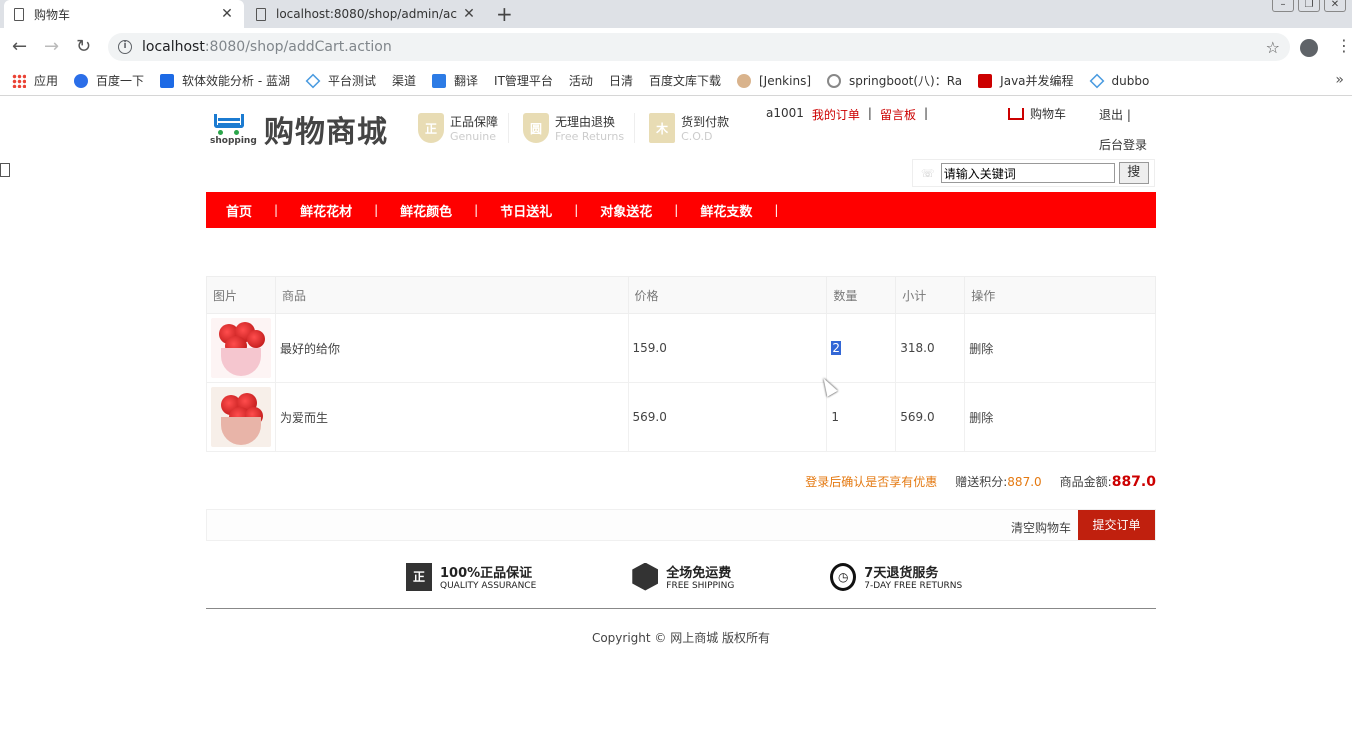 Image resolution: width=1352 pixels, height=732 pixels. What do you see at coordinates (913, 586) in the screenshot?
I see `service-sub: 7-DAY FREE RETURNS` at bounding box center [913, 586].